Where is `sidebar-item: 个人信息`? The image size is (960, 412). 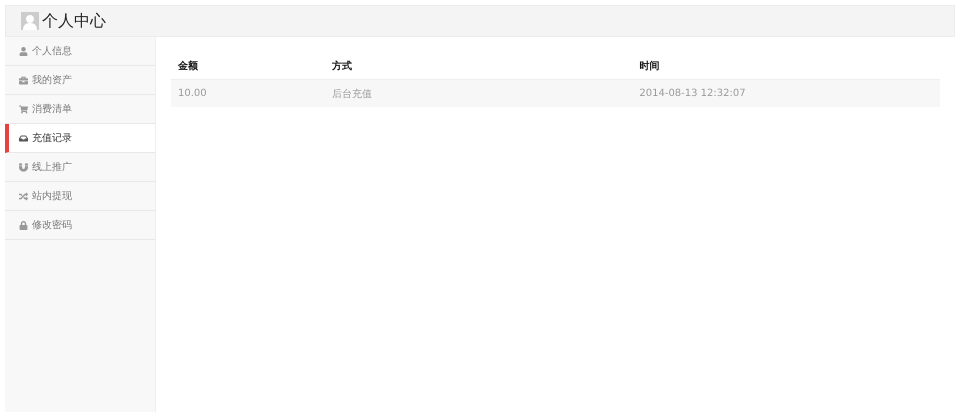 sidebar-item: 个人信息 is located at coordinates (80, 51).